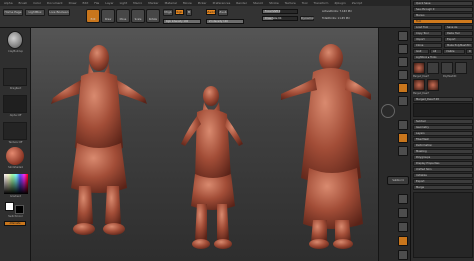  What do you see at coordinates (290, 3) in the screenshot?
I see `menu-item-texture: Texture` at bounding box center [290, 3].